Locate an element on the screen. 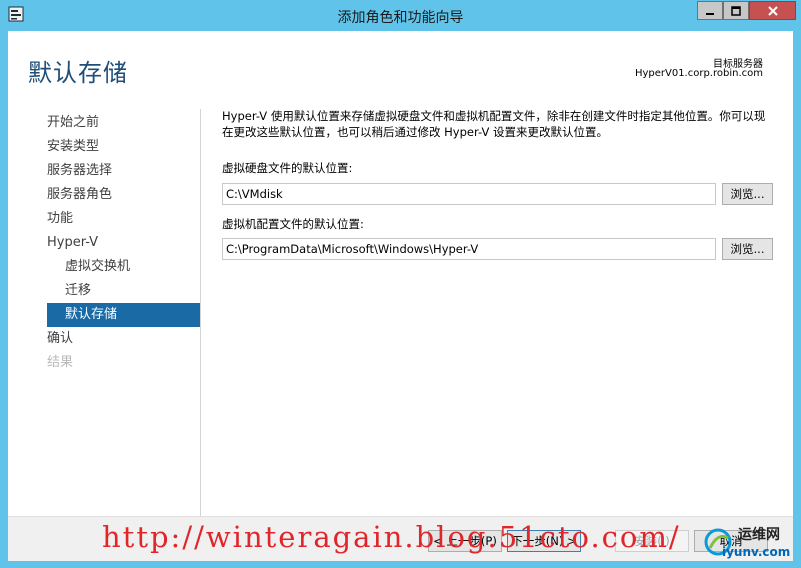 The width and height of the screenshot is (801, 568). nav-item-results: 结果 is located at coordinates (60, 362).